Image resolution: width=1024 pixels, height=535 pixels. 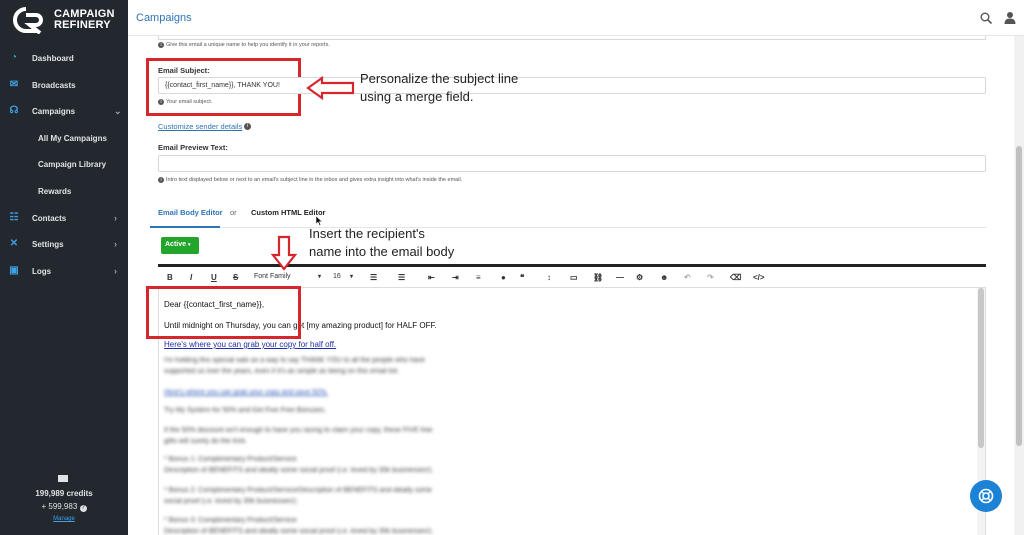 I want to click on blurred-text: gifts will surely do the trick., so click(x=206, y=441).